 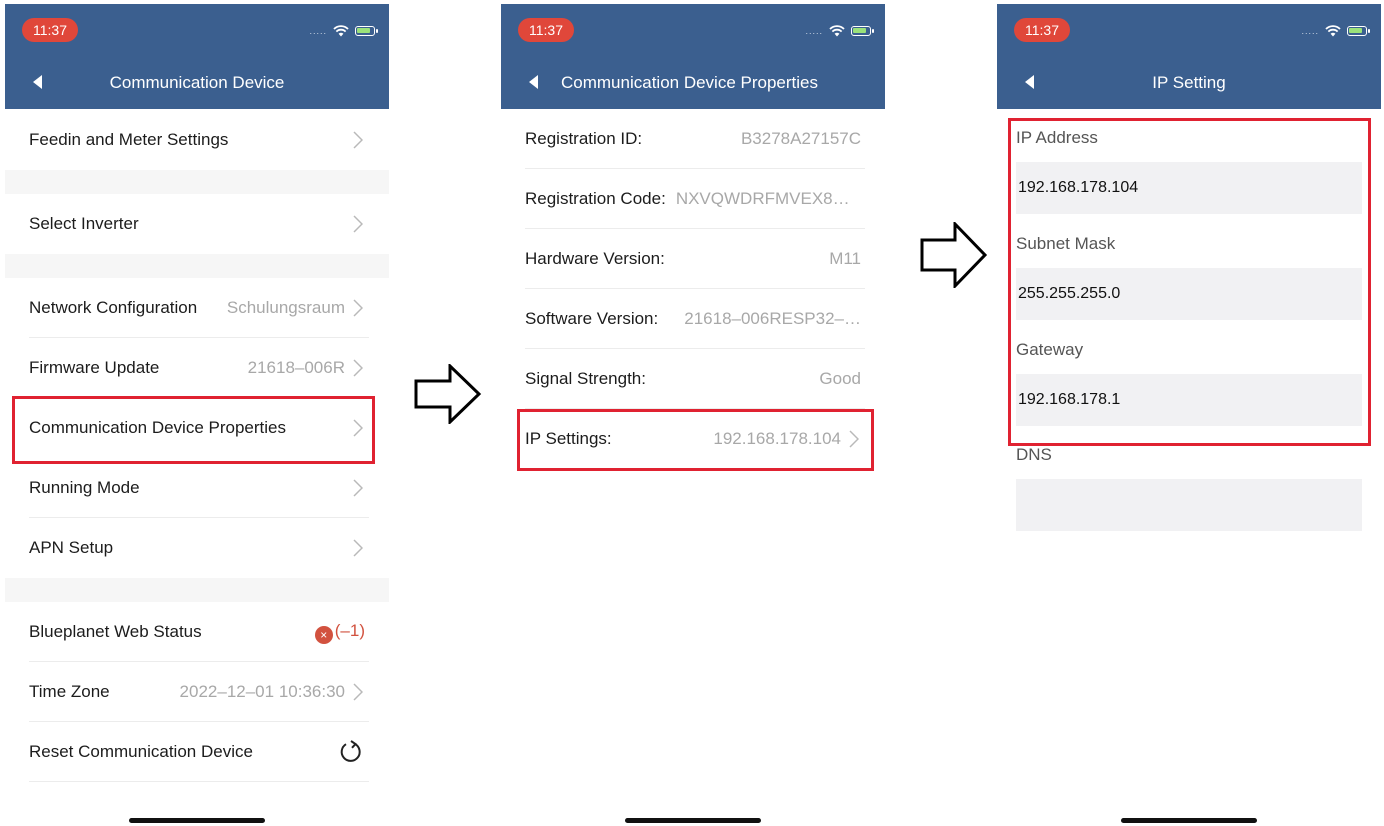 What do you see at coordinates (768, 198) in the screenshot?
I see `property-value: NXVQWDRFMVEX8UH7` at bounding box center [768, 198].